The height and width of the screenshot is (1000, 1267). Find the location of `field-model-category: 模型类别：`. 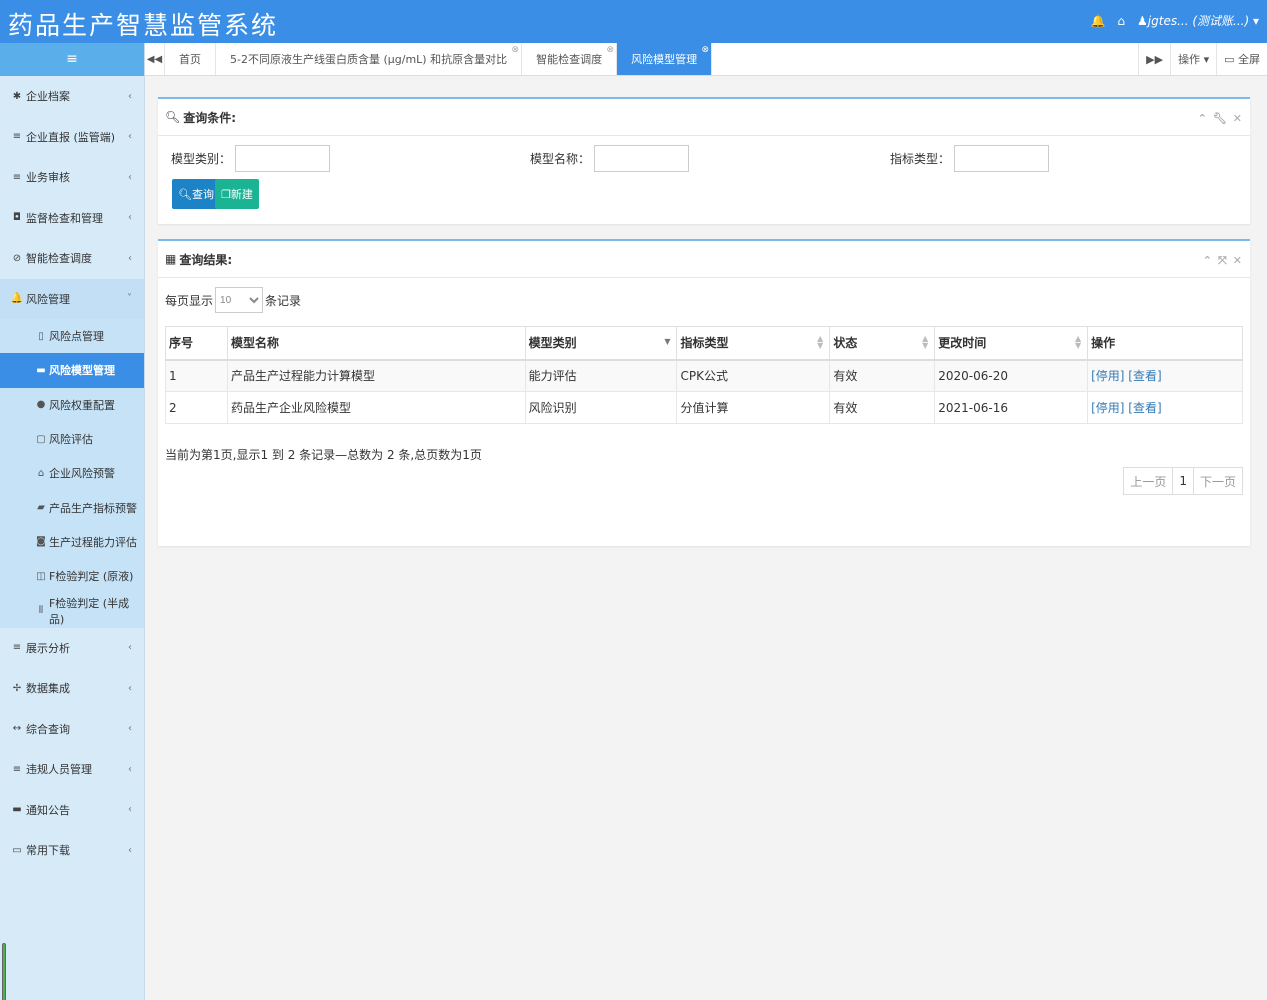

field-model-category: 模型类别： is located at coordinates (251, 158).